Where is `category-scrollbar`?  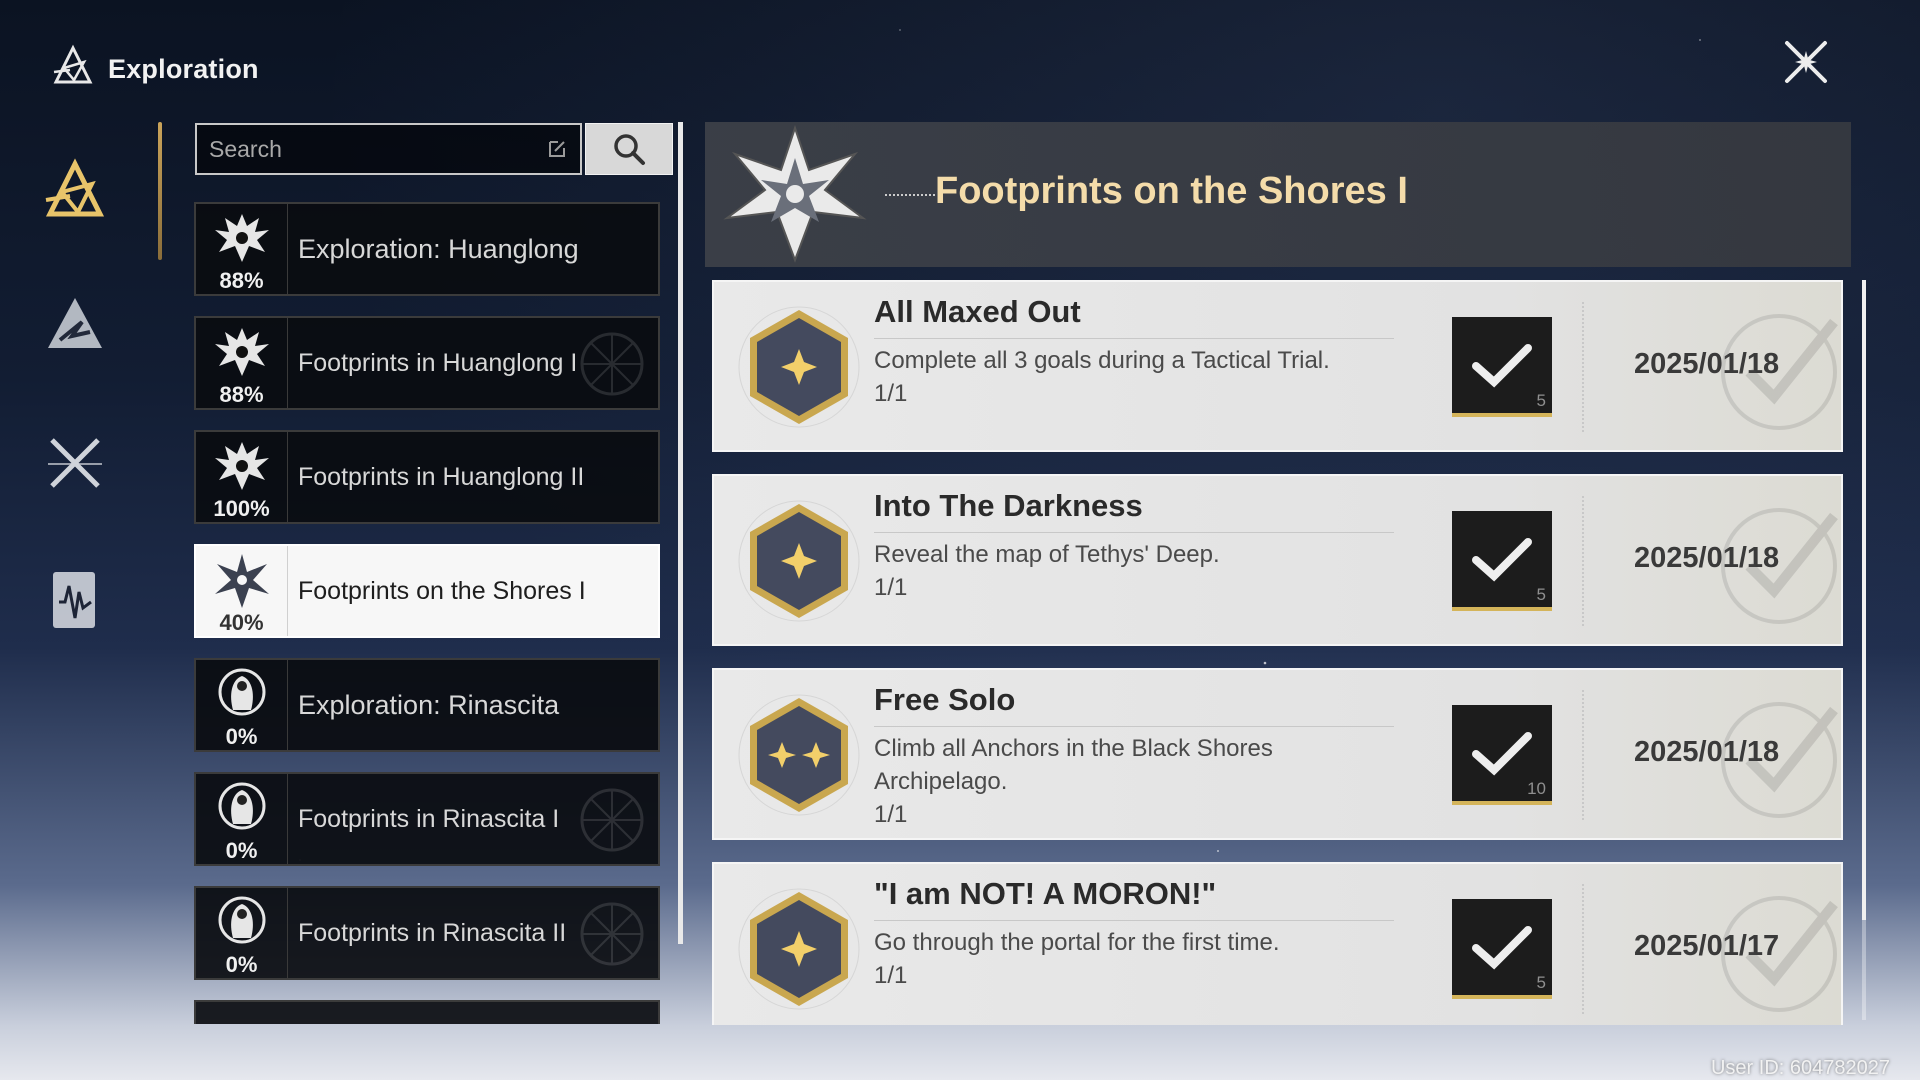
category-scrollbar is located at coordinates (680, 533).